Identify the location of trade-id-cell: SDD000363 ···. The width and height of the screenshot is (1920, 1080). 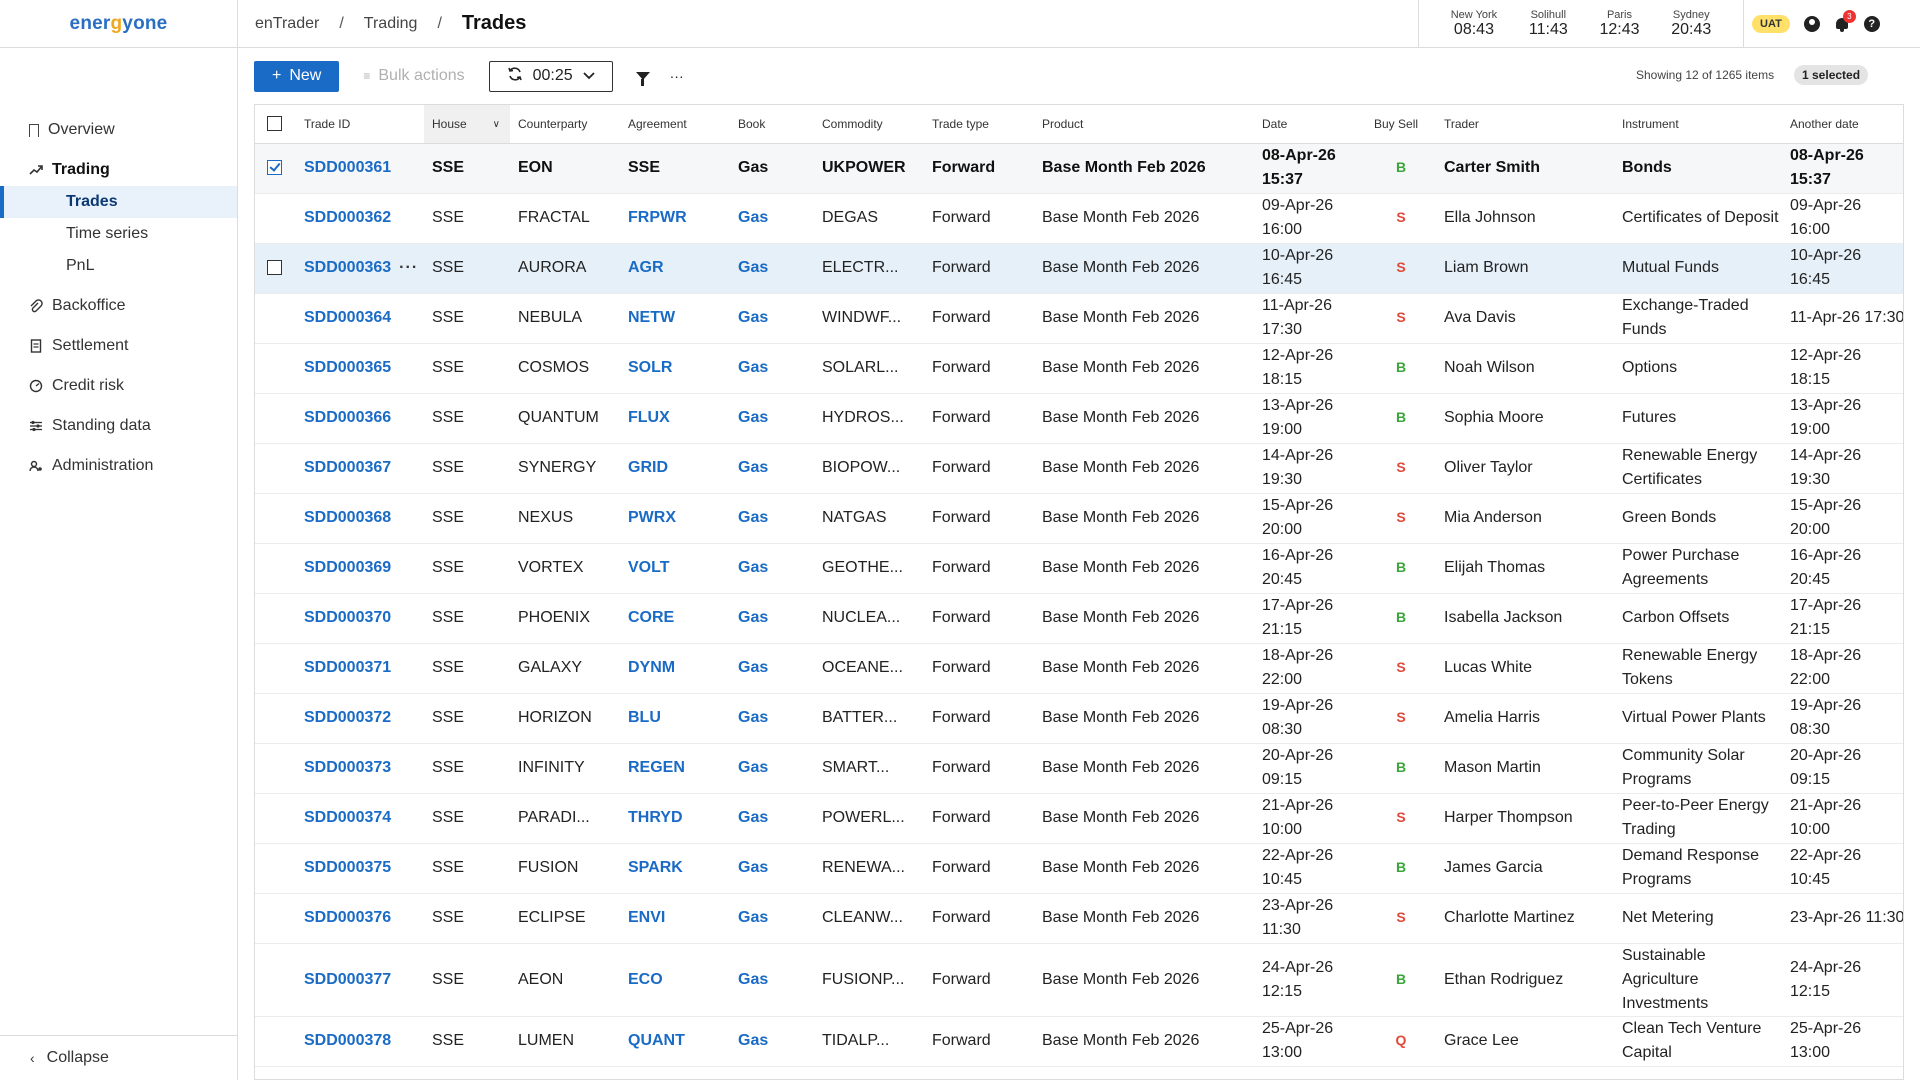
(360, 268).